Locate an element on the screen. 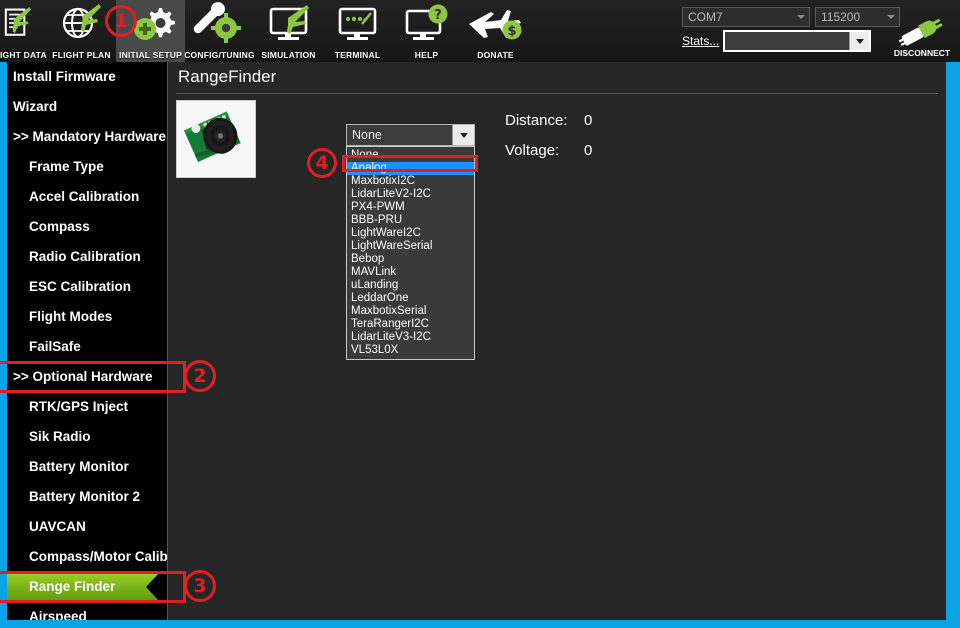  simulation-icon is located at coordinates (288, 23).